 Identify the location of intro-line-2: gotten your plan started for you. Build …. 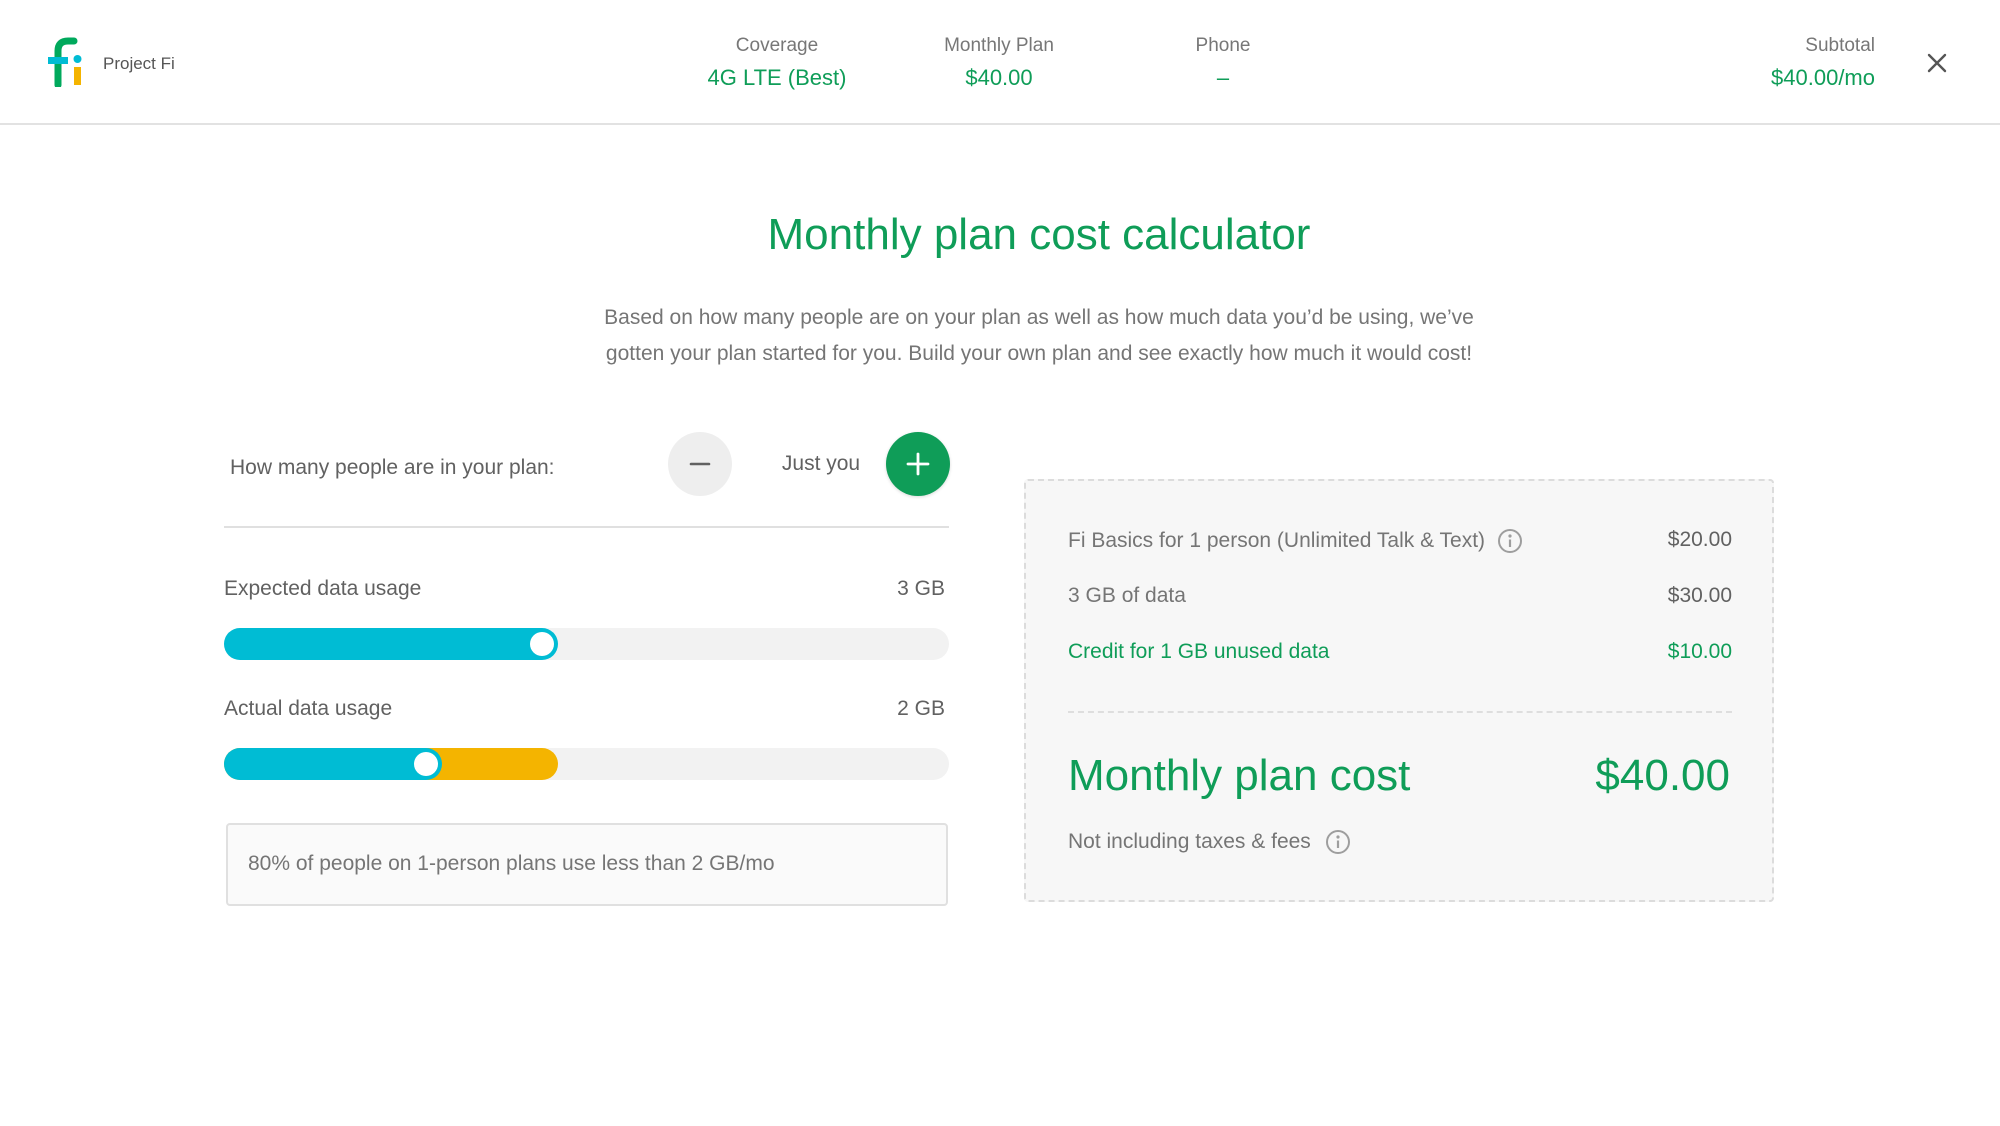
(1039, 353).